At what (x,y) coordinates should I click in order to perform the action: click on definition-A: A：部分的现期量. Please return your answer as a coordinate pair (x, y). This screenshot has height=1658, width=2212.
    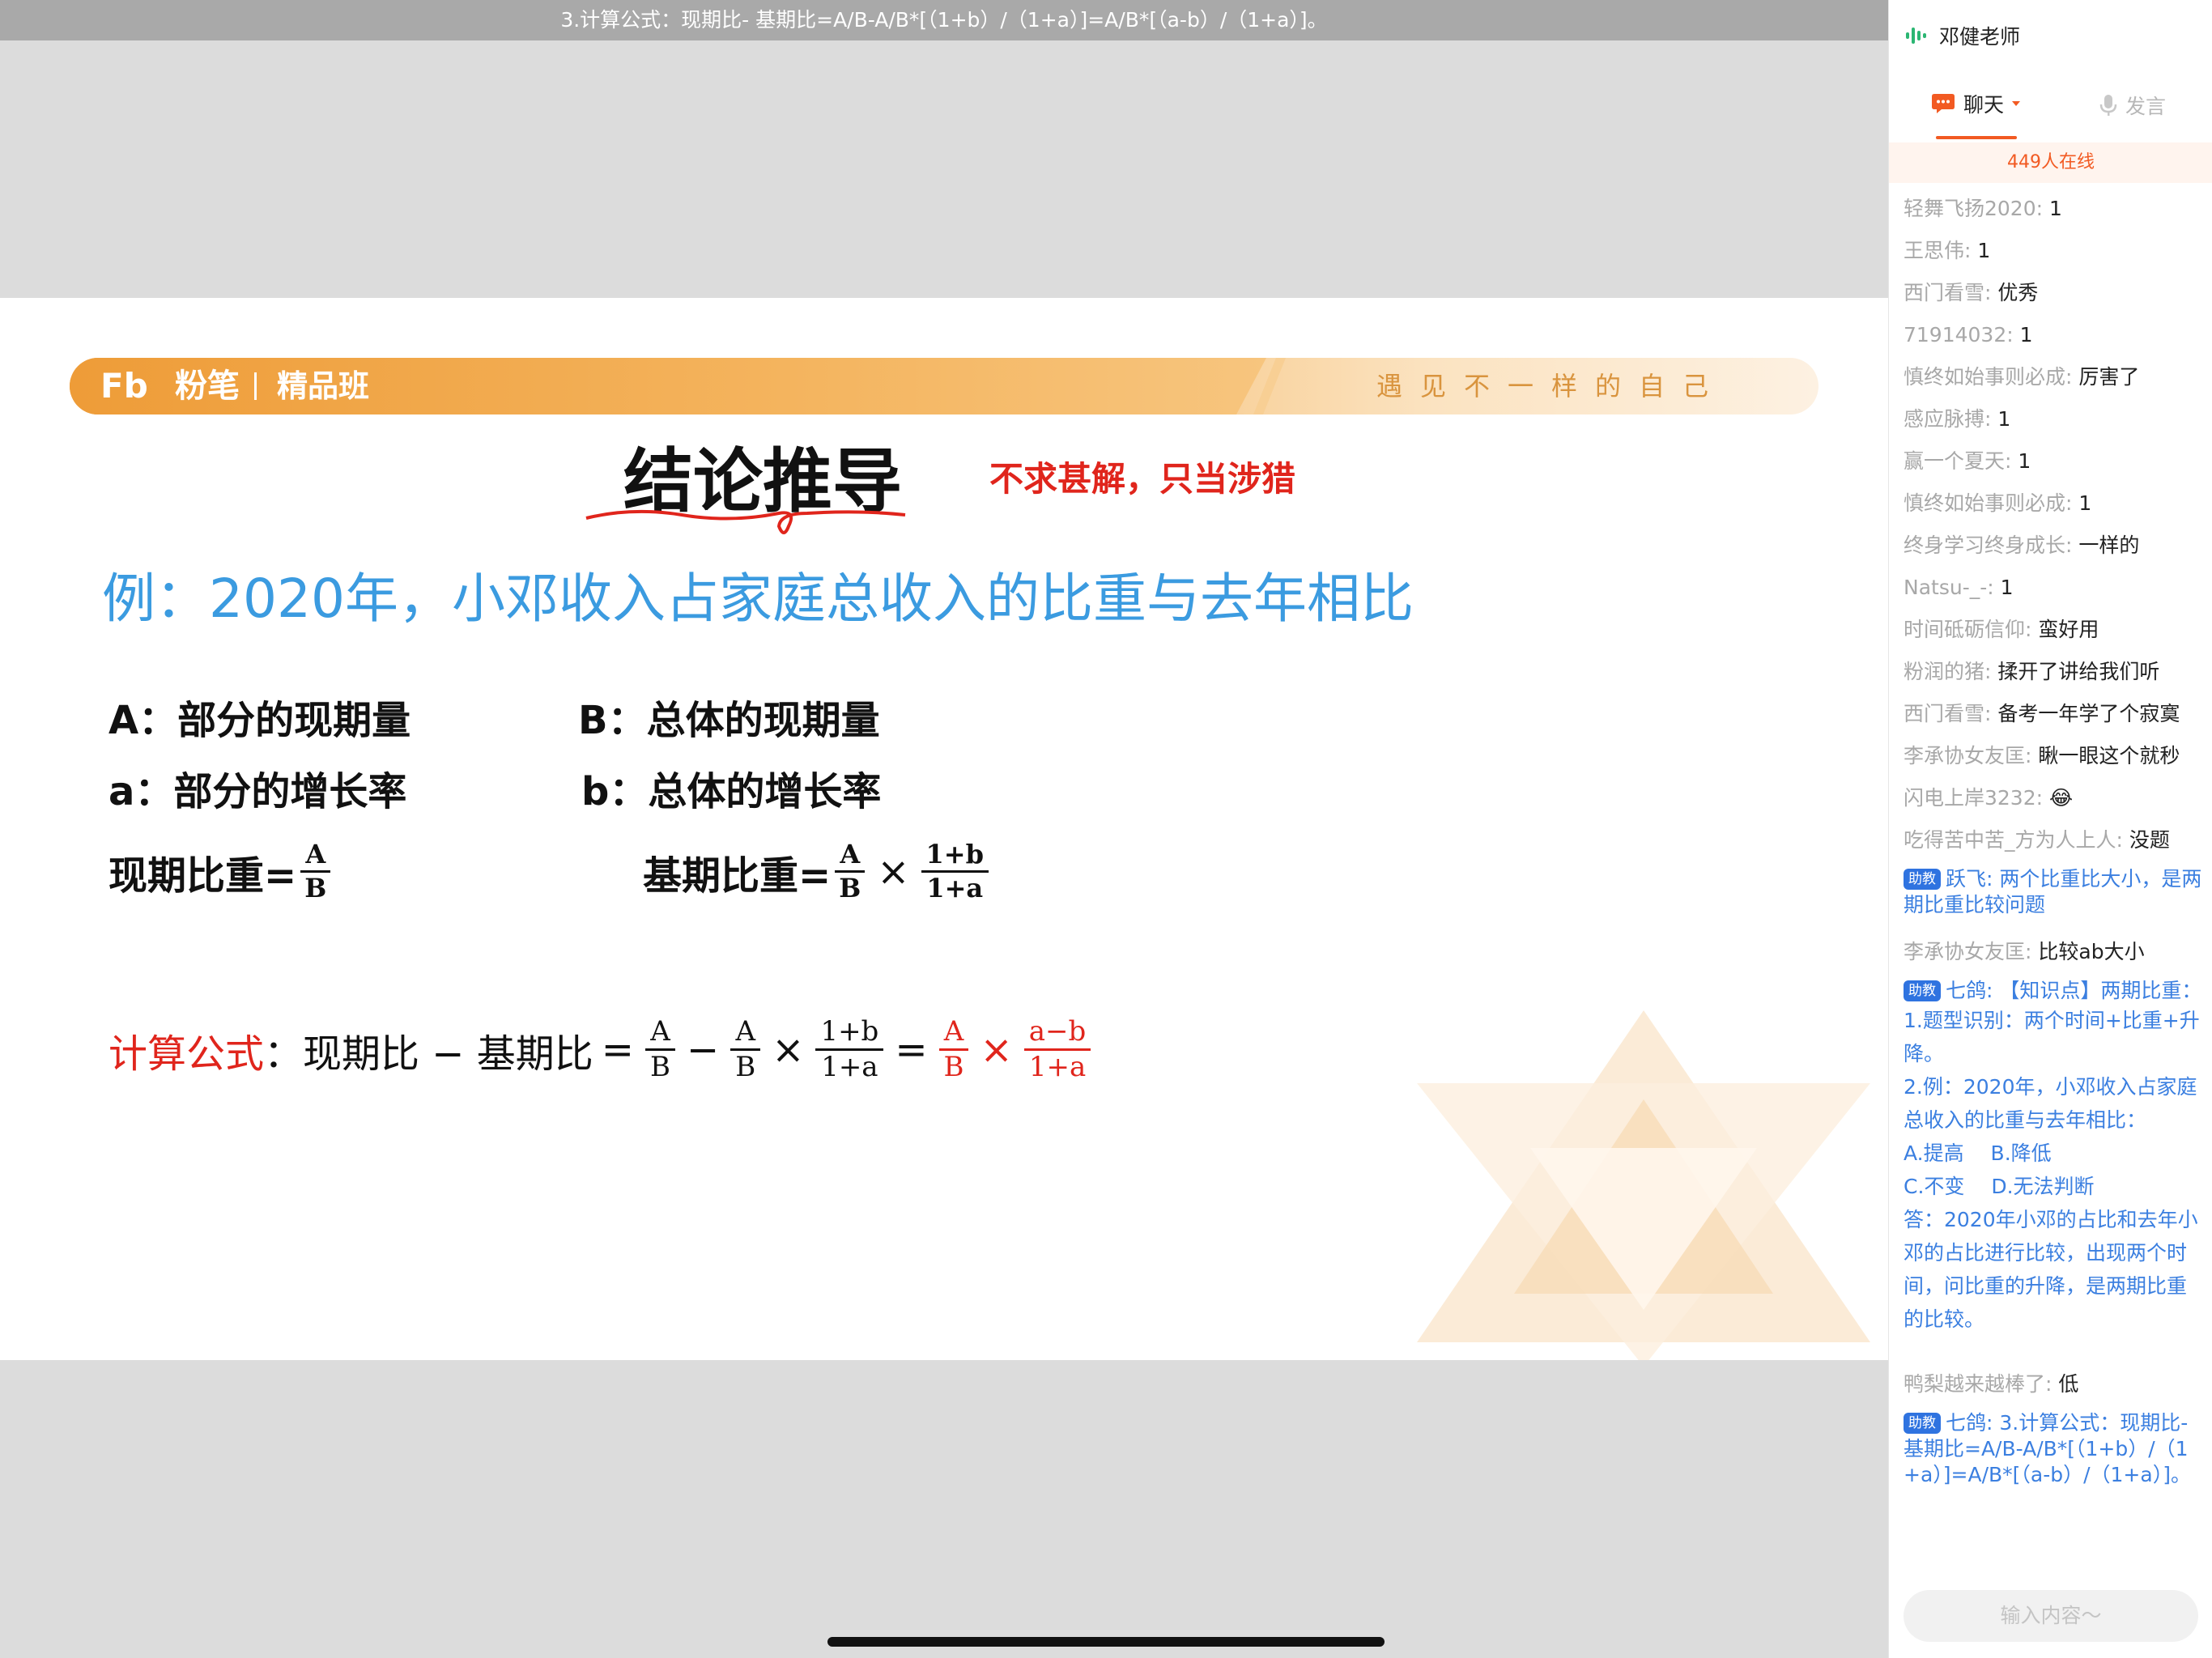
    Looking at the image, I should click on (259, 720).